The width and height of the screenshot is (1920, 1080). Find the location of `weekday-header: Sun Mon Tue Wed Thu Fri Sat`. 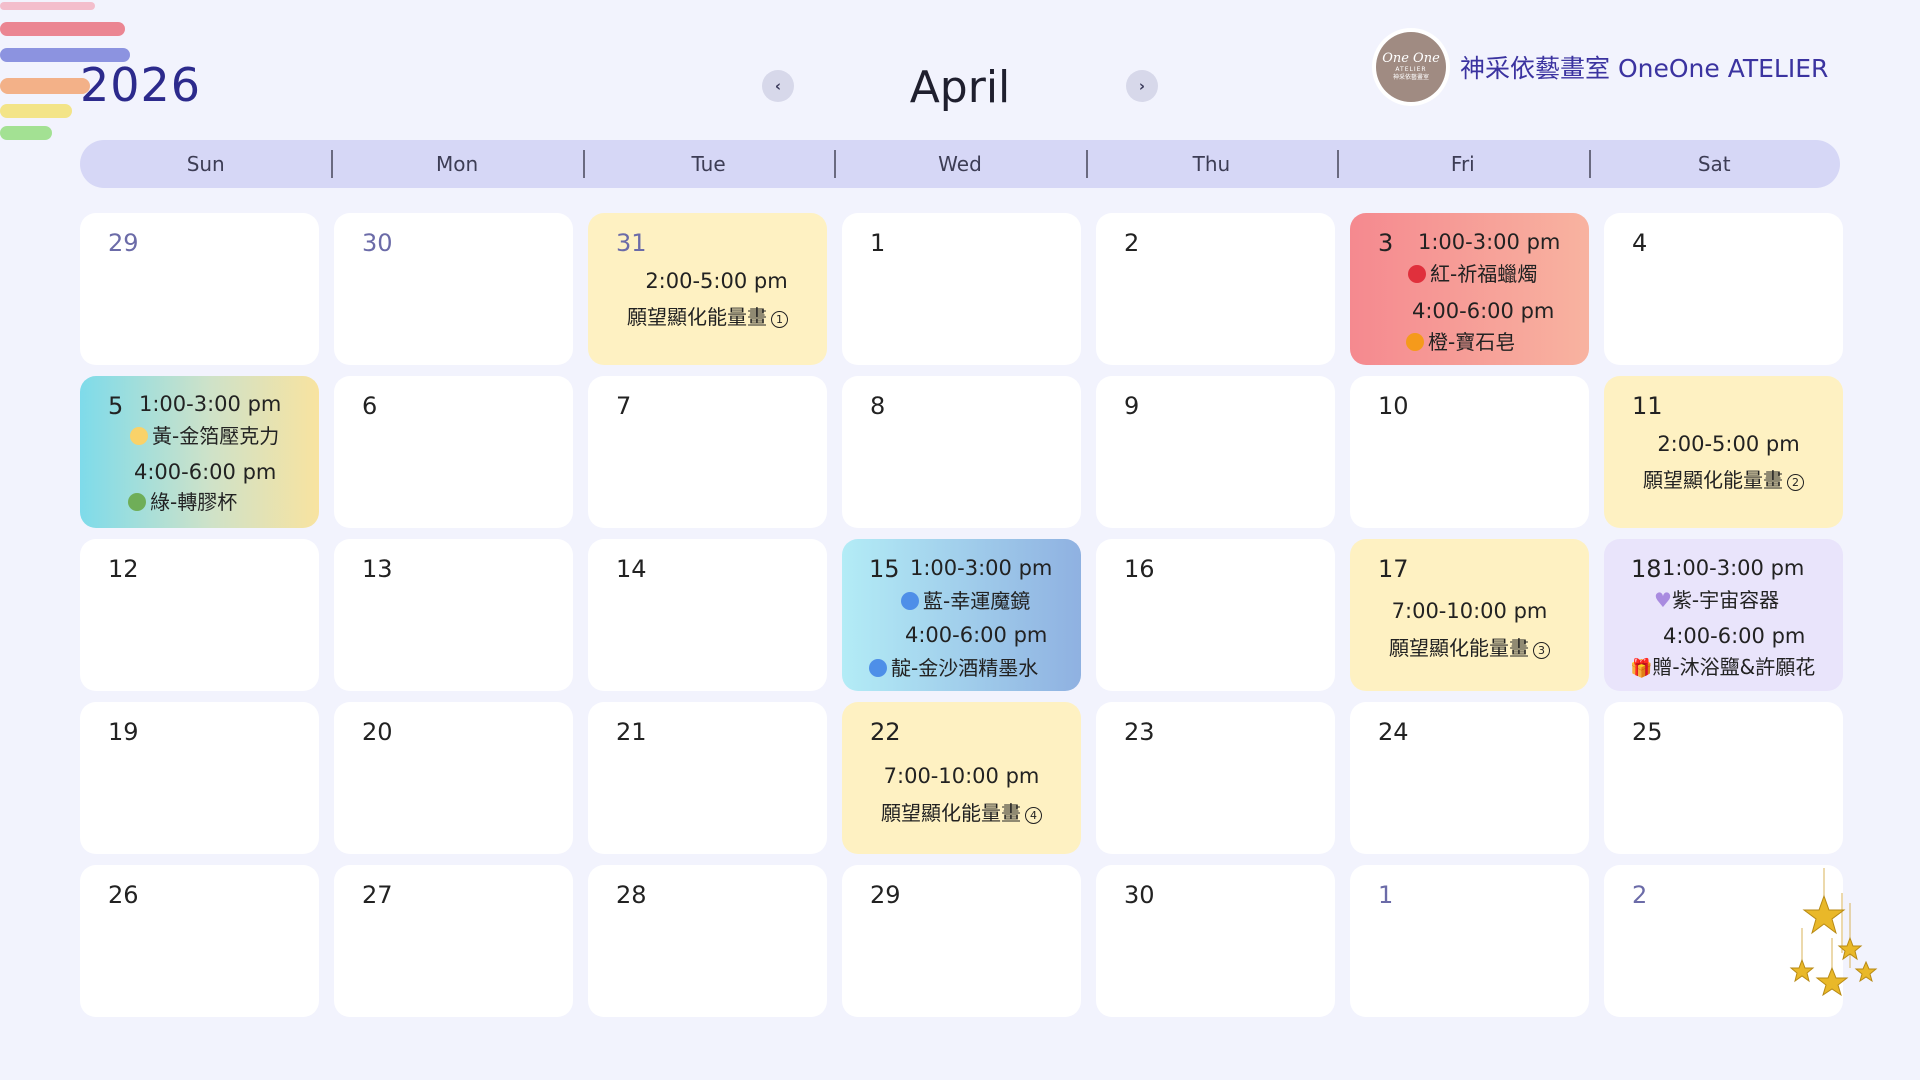

weekday-header: Sun Mon Tue Wed Thu Fri Sat is located at coordinates (960, 164).